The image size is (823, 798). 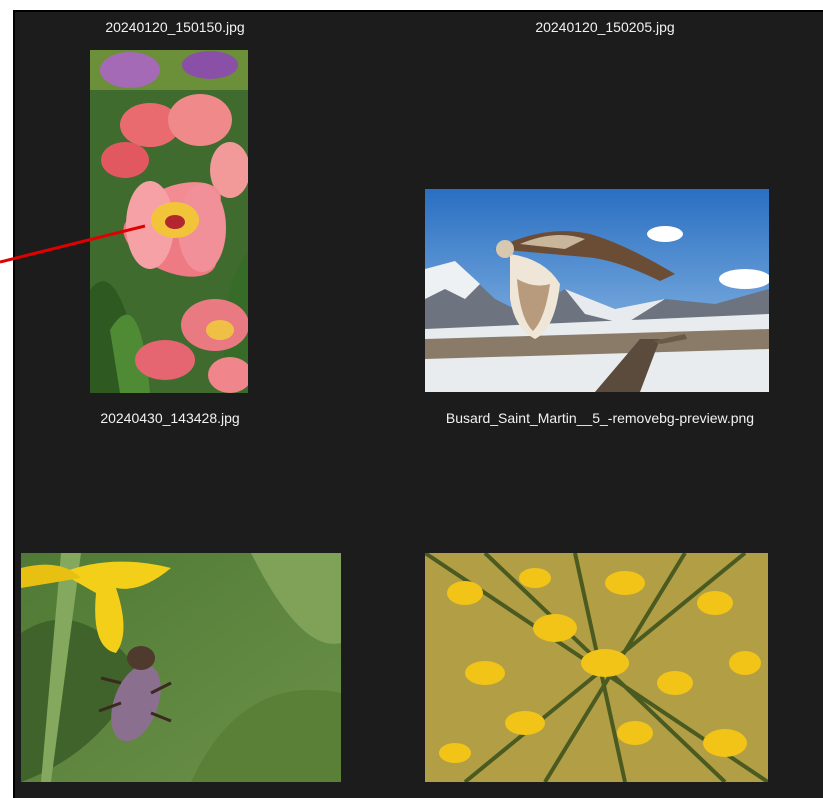 I want to click on file-label-20240430-143428: 20240430_143428.jpg, so click(x=170, y=418).